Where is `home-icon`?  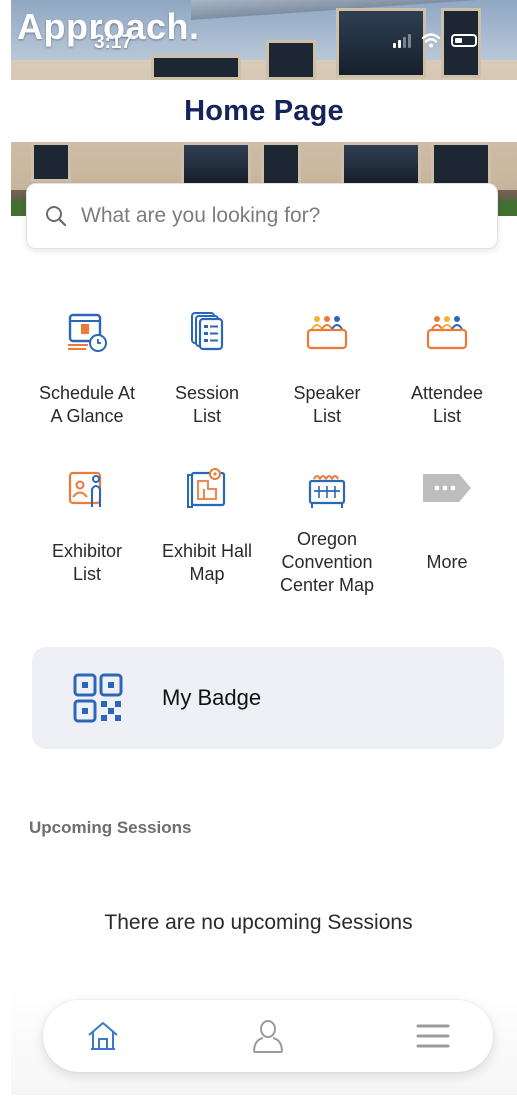 home-icon is located at coordinates (103, 1036).